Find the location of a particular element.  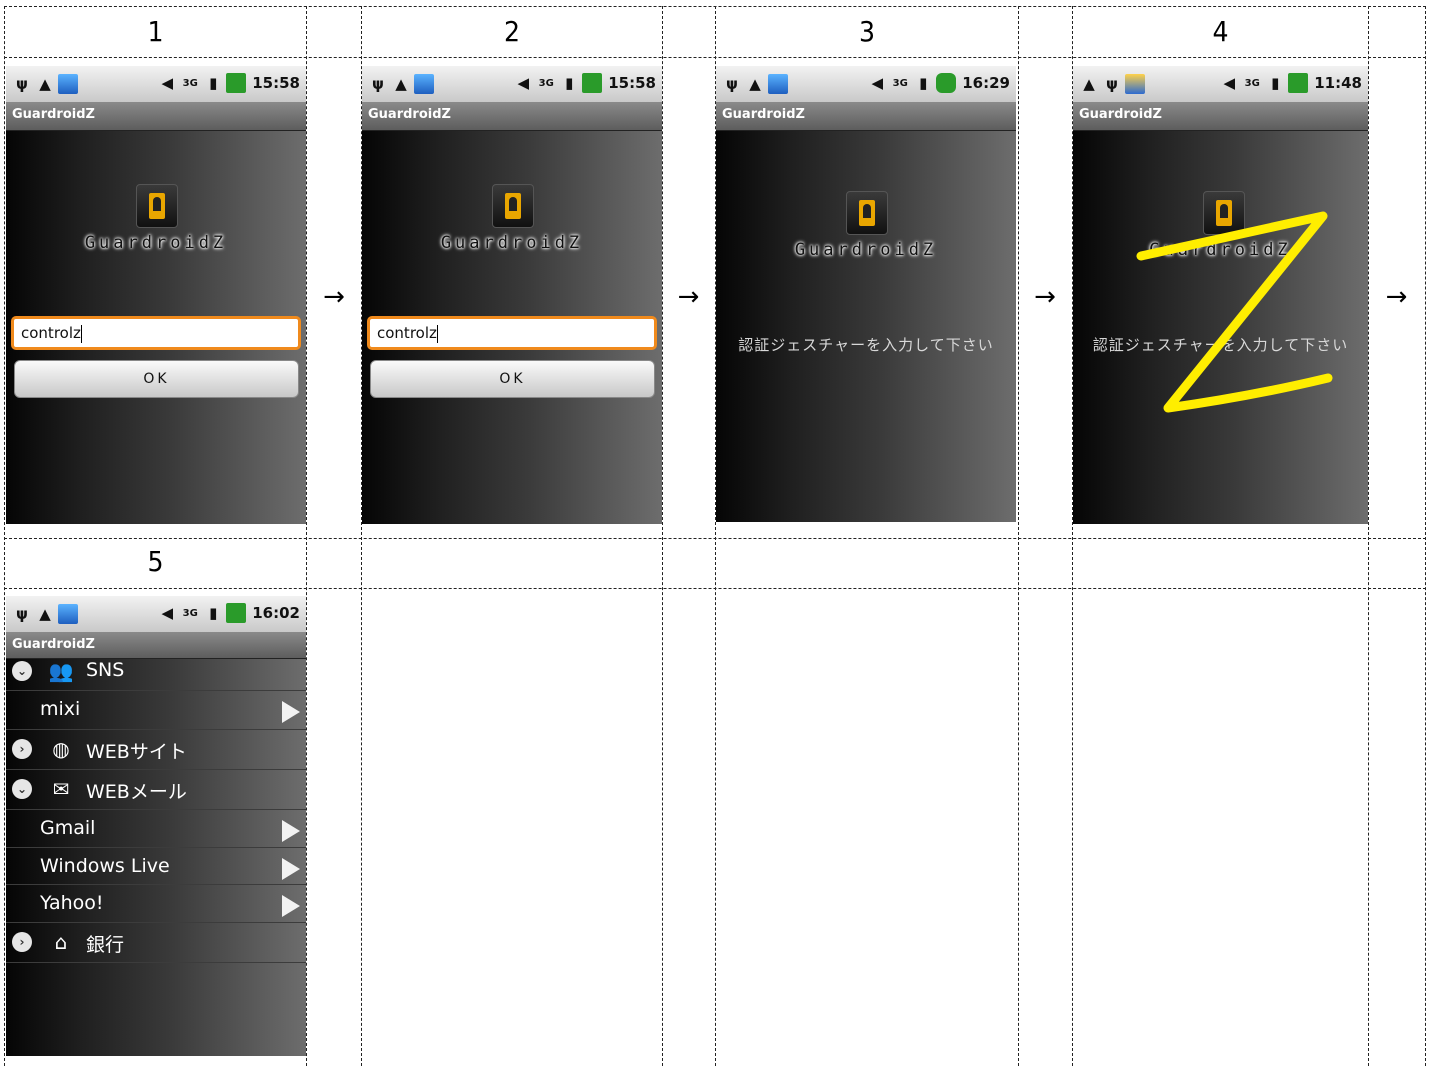

bank-icon: ⌂ is located at coordinates (61, 942).